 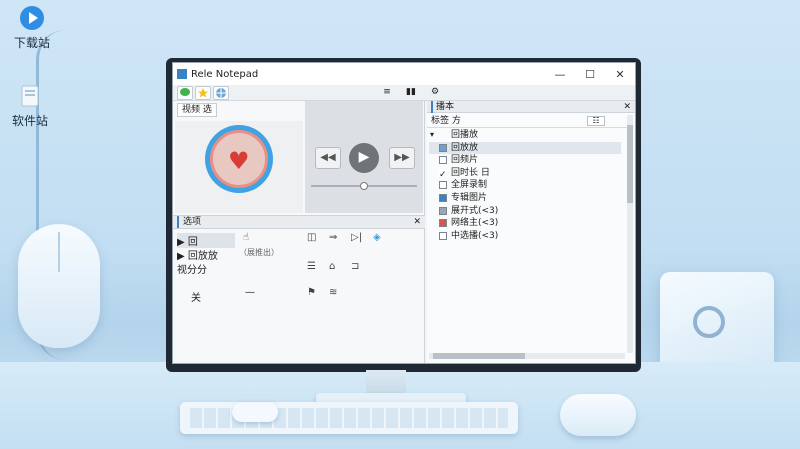 I want to click on option-row-extra: —, so click(x=250, y=292).